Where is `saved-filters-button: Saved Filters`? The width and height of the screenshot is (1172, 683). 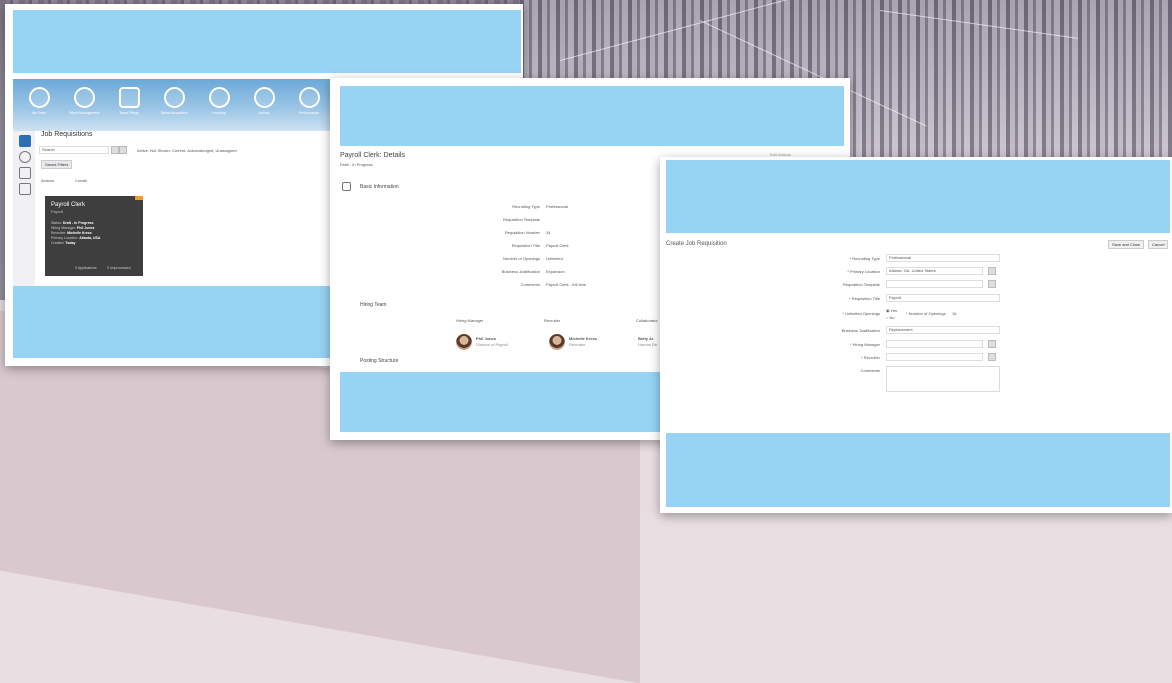 saved-filters-button: Saved Filters is located at coordinates (57, 164).